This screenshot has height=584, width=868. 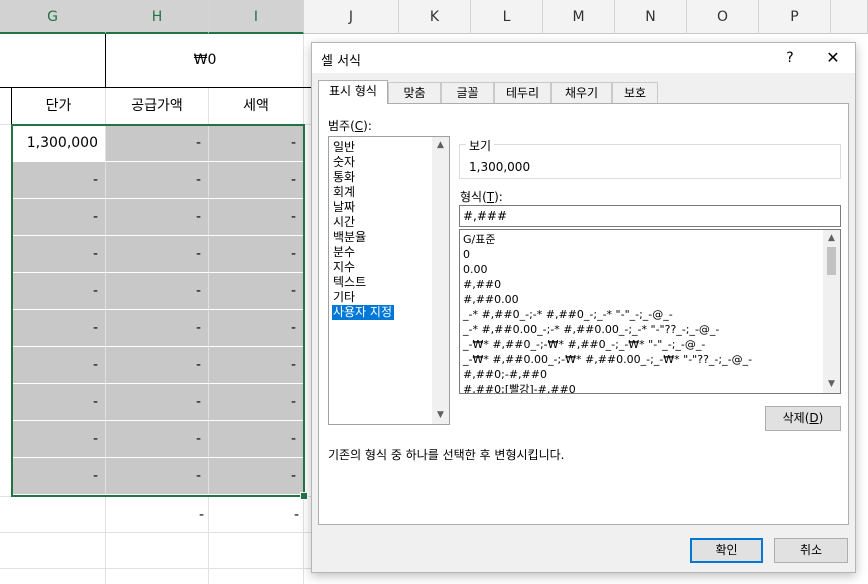 I want to click on column-header-row: G H I J K L M N O P, so click(x=434, y=17).